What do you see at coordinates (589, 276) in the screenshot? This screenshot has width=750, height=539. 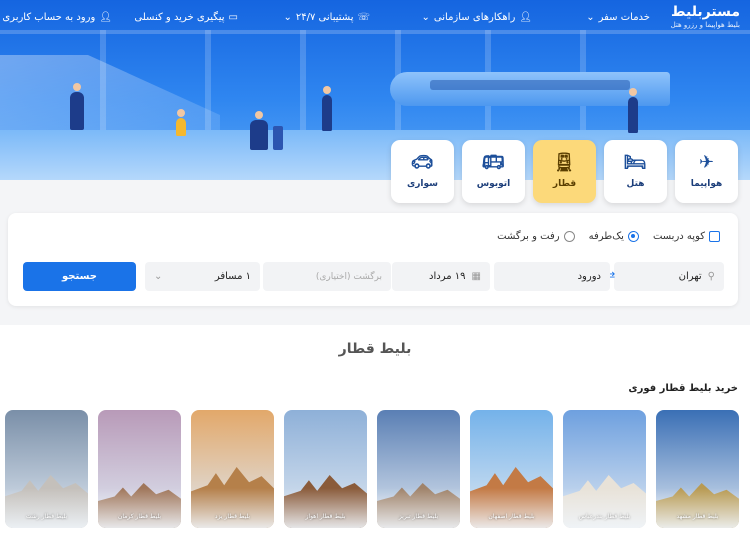 I see `destination-value: دورود` at bounding box center [589, 276].